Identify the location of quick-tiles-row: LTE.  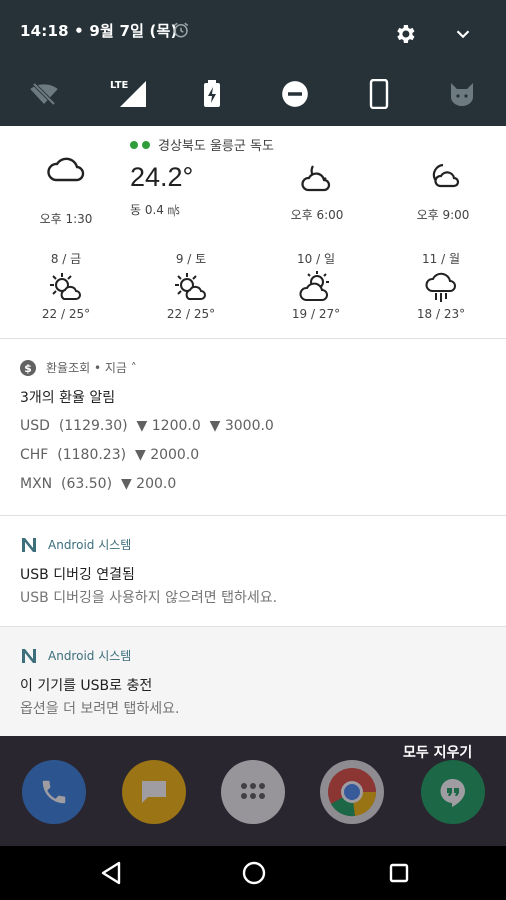
(253, 94).